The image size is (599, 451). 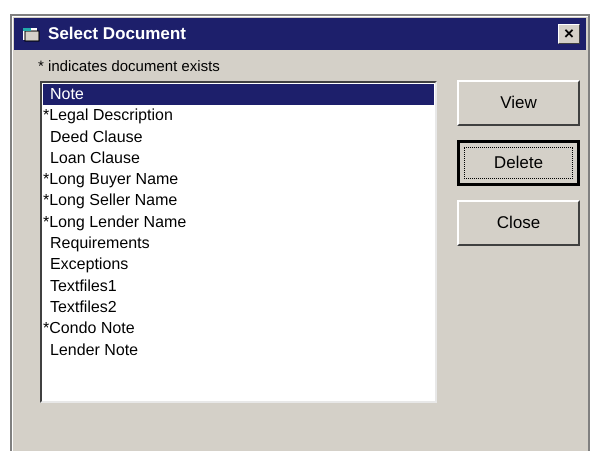 What do you see at coordinates (238, 307) in the screenshot?
I see `list-item: Textfiles2` at bounding box center [238, 307].